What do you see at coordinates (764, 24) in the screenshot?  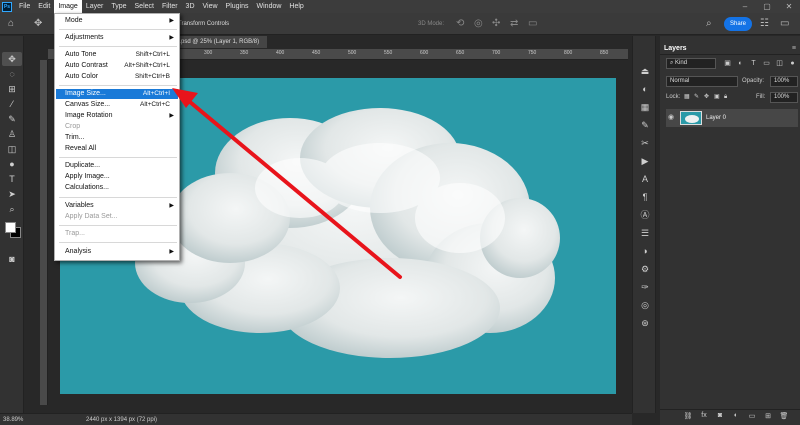 I see `discover-icon: ☷` at bounding box center [764, 24].